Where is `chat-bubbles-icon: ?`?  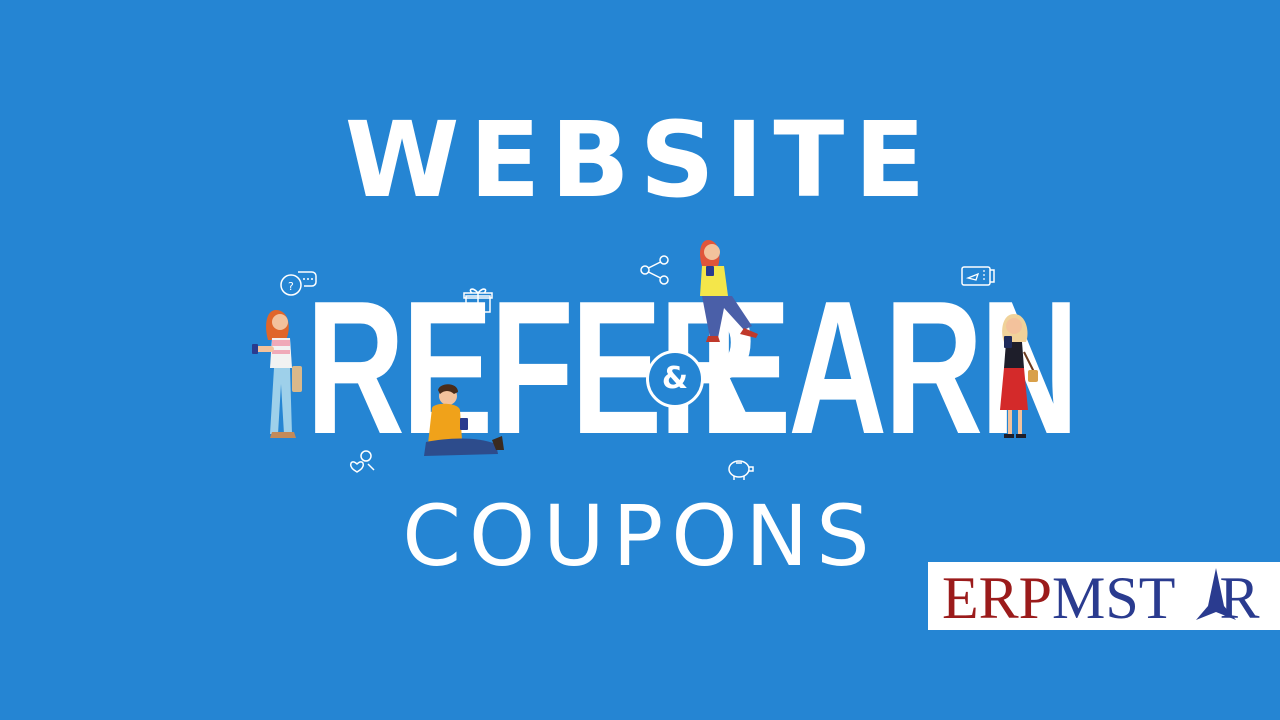
chat-bubbles-icon: ? is located at coordinates (298, 283).